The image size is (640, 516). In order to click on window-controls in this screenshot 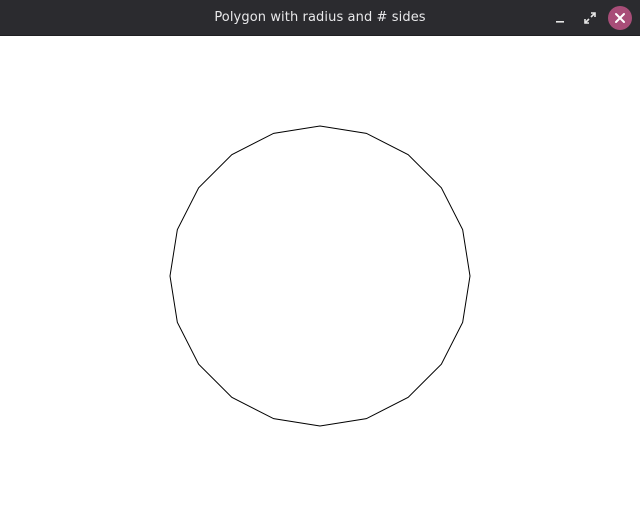, I will do `click(590, 18)`.